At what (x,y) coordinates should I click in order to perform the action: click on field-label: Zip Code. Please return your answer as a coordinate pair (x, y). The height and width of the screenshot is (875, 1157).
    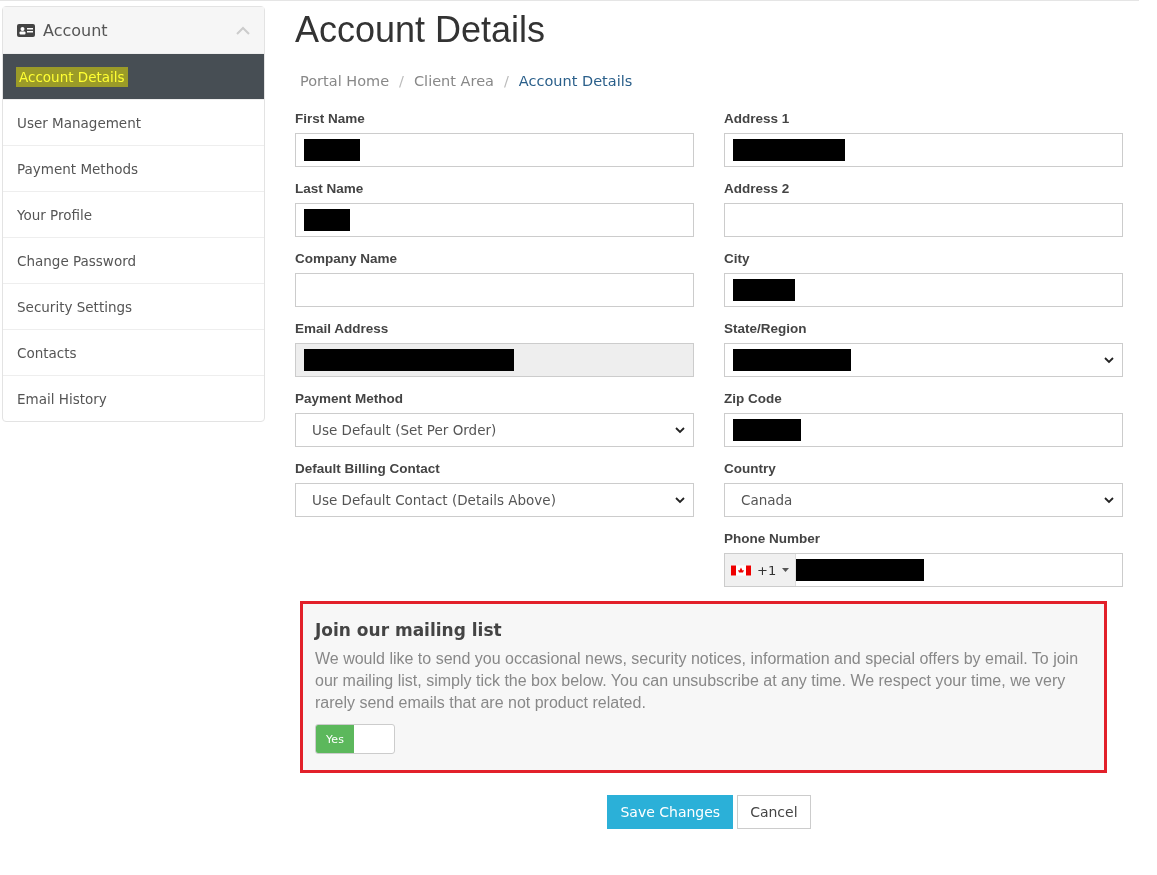
    Looking at the image, I should click on (753, 398).